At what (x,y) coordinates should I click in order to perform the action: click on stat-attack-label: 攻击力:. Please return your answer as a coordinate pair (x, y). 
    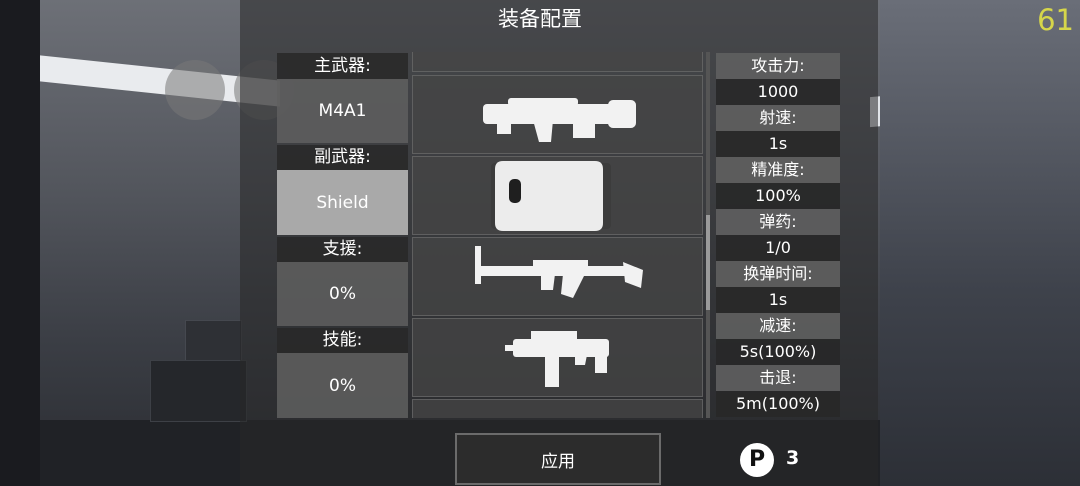
    Looking at the image, I should click on (778, 66).